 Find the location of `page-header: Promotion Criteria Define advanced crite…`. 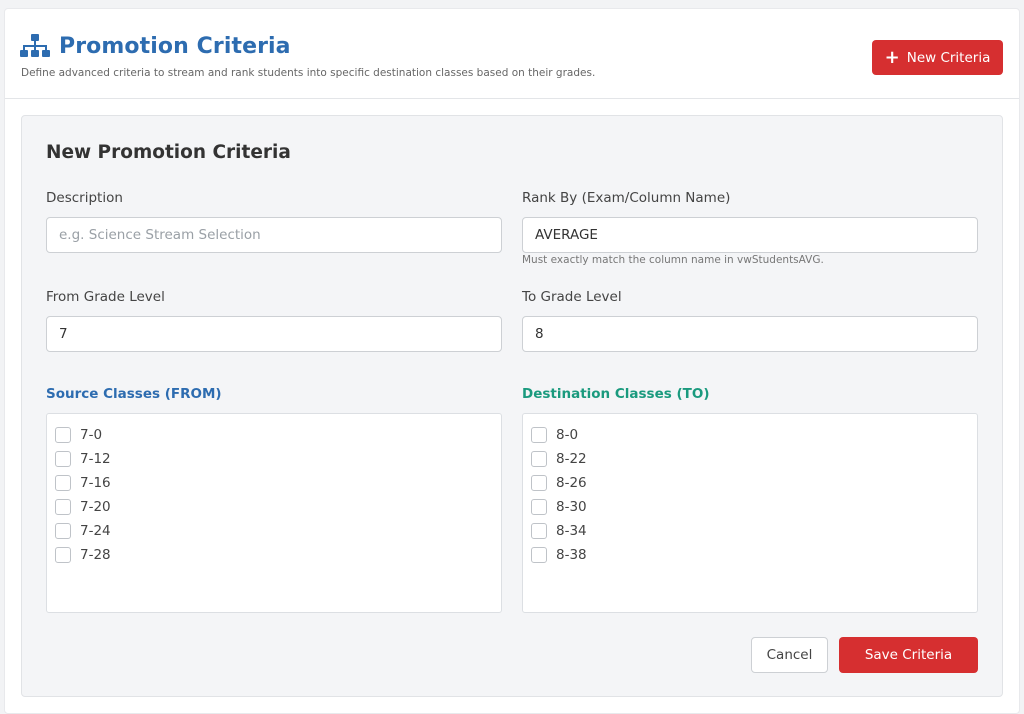

page-header: Promotion Criteria Define advanced crite… is located at coordinates (512, 54).